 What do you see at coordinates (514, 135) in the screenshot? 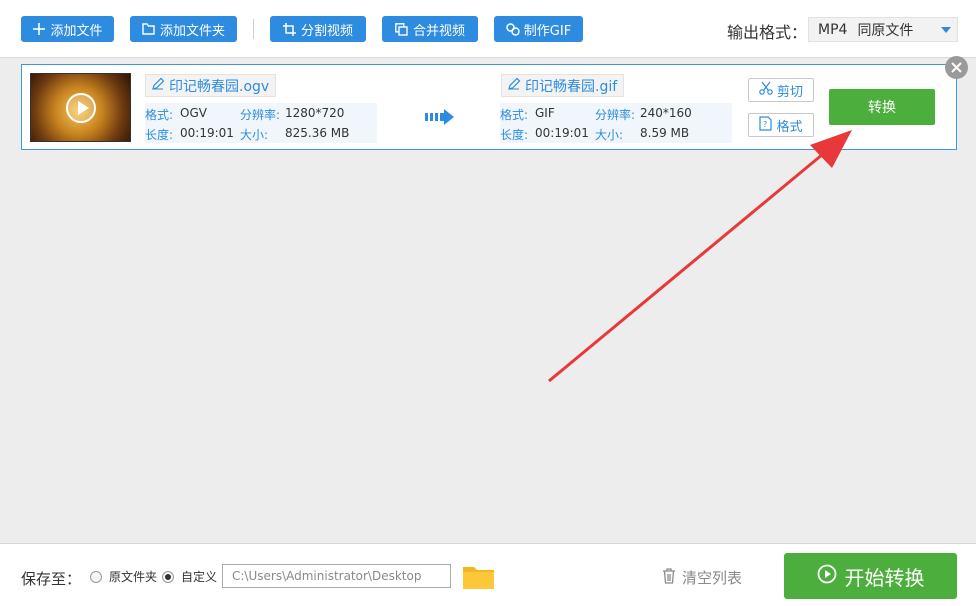
I see `target-duration-key: 长度:` at bounding box center [514, 135].